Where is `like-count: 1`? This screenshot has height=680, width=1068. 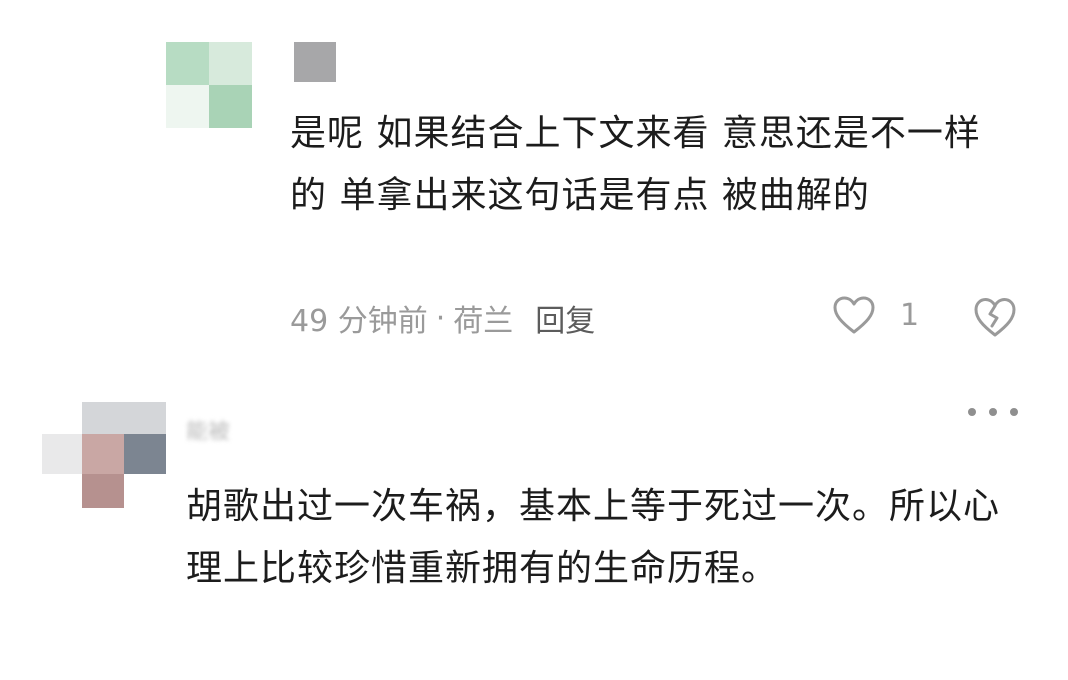
like-count: 1 is located at coordinates (910, 315).